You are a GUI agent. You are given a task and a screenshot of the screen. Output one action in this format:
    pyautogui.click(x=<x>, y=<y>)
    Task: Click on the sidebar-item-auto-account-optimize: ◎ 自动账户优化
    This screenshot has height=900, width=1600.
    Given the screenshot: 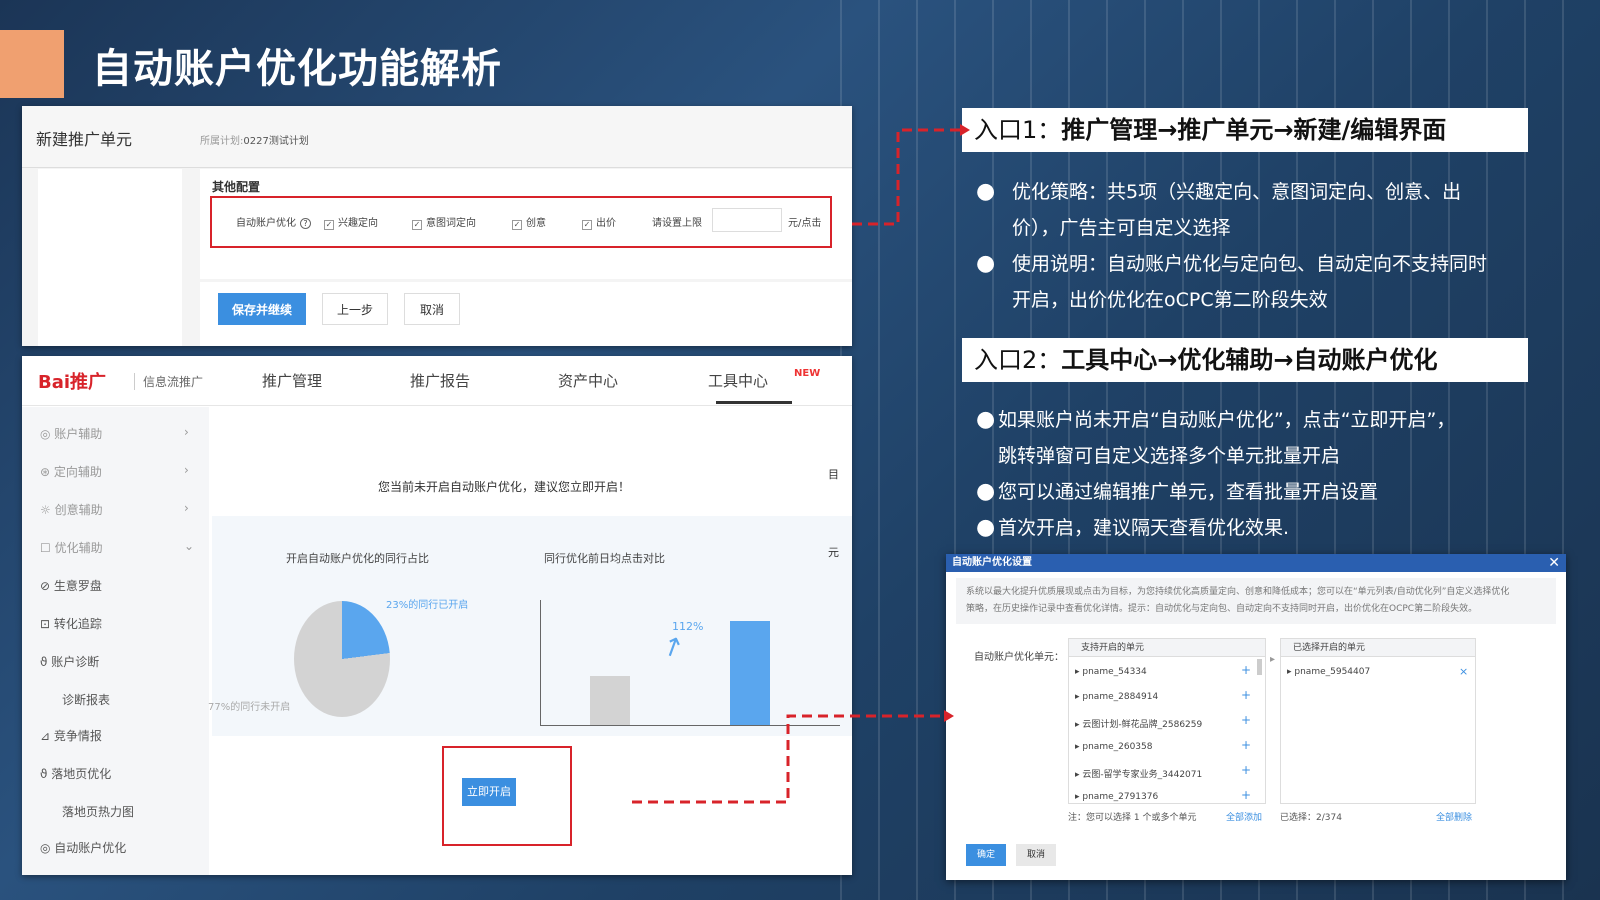 What is the action you would take?
    pyautogui.click(x=83, y=847)
    